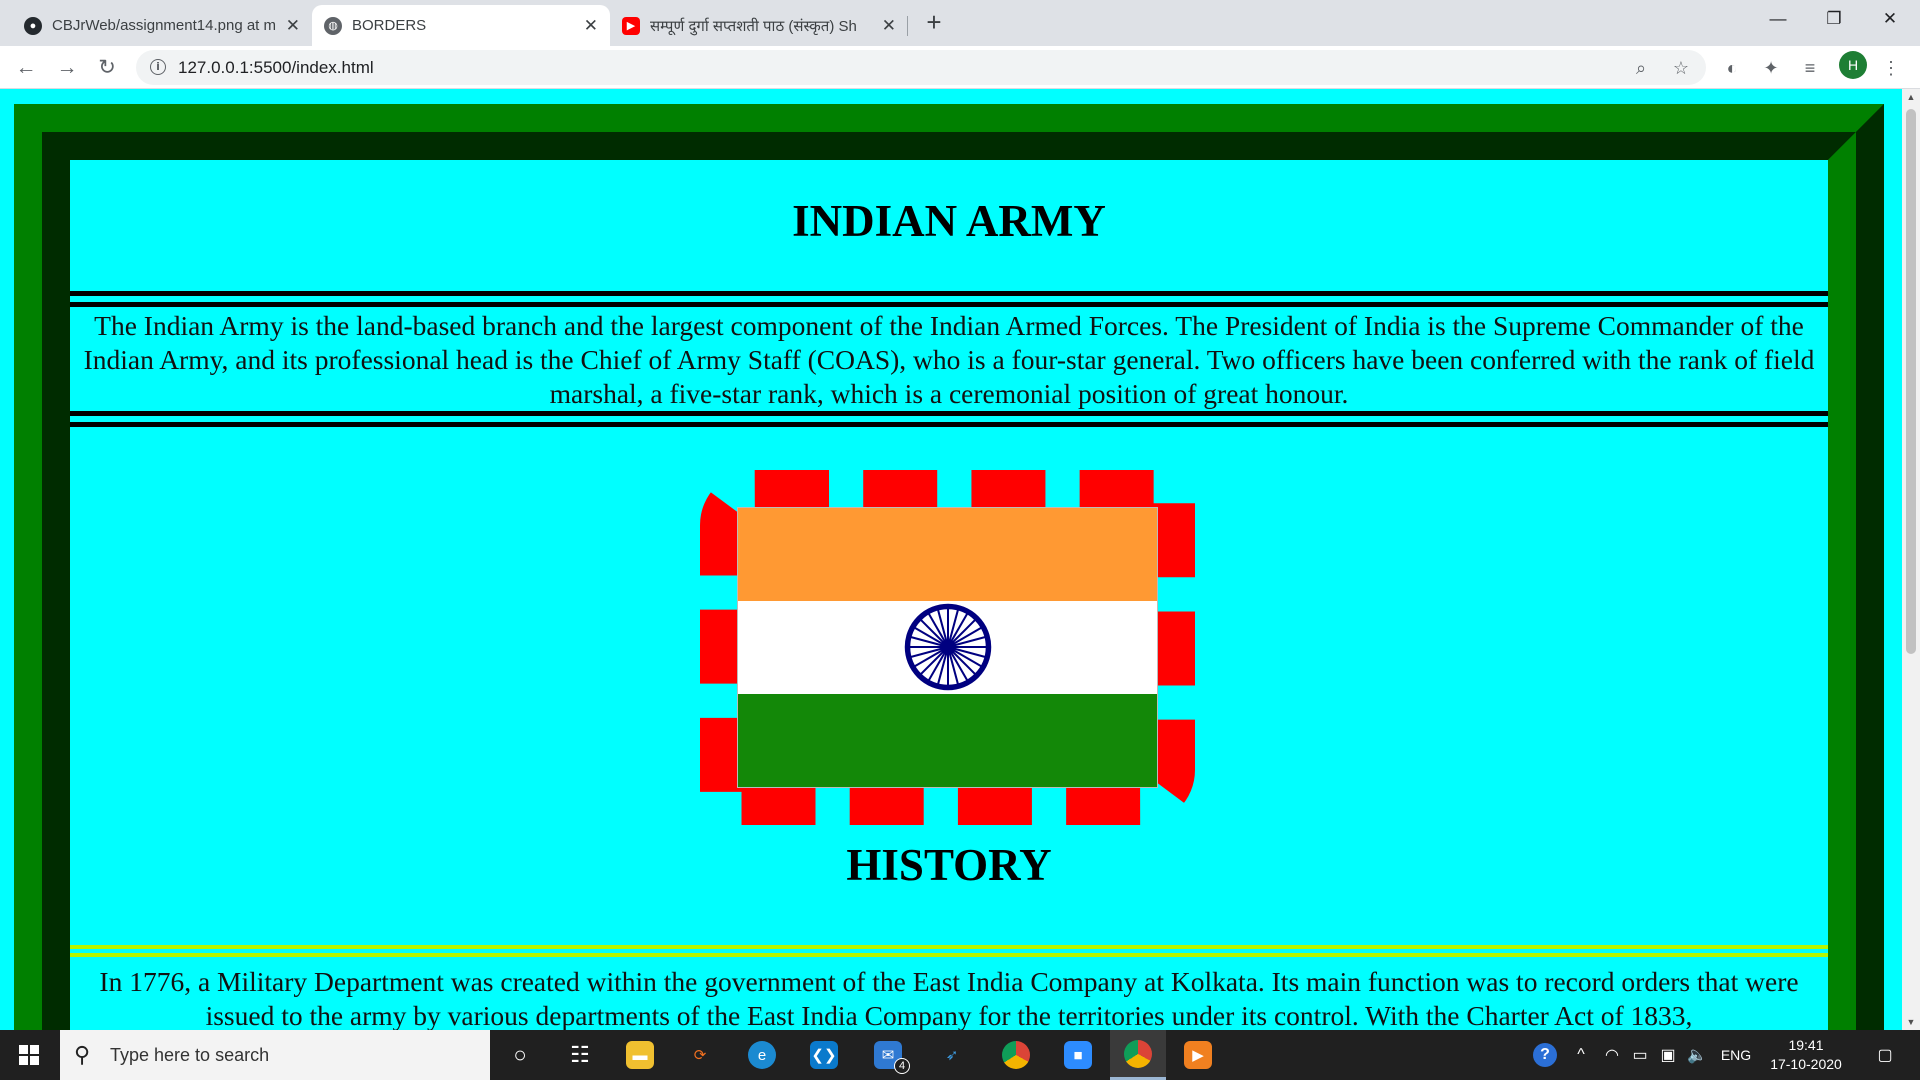 The image size is (1920, 1080). I want to click on minimize-button: —, so click(1778, 19).